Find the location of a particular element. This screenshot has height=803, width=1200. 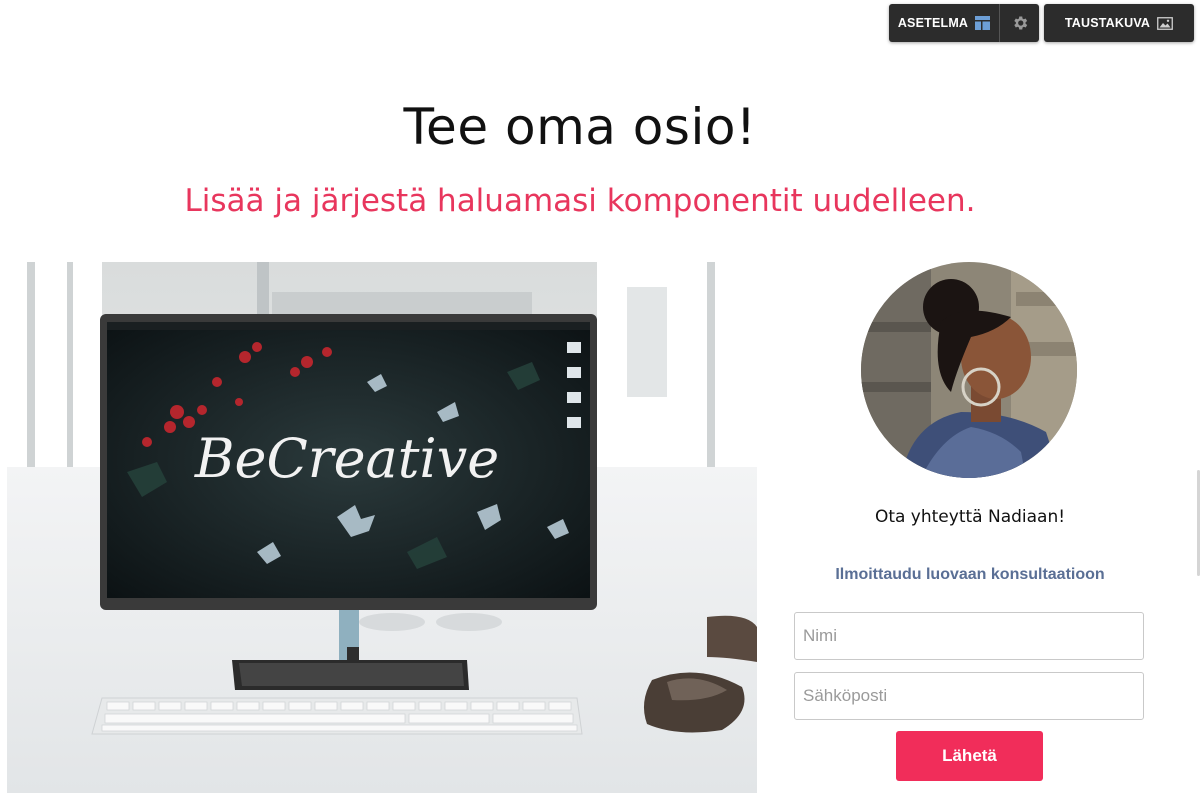

background-button: TAUSTAKUVA is located at coordinates (1119, 23).